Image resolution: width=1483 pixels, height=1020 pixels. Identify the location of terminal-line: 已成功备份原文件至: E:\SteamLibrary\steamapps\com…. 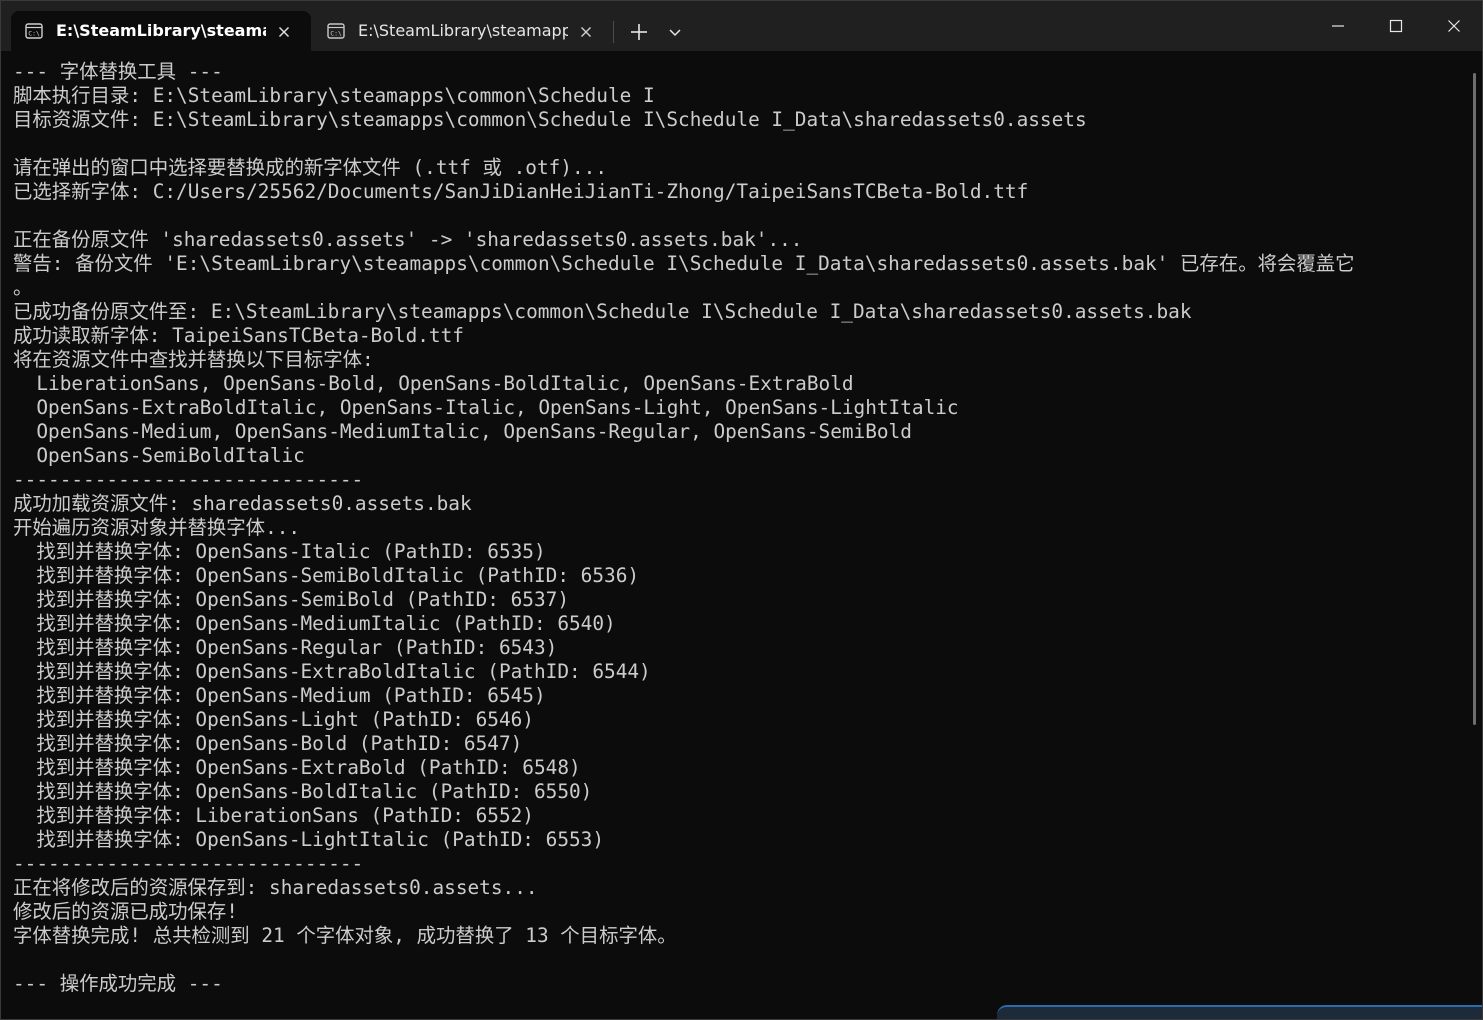
(602, 311).